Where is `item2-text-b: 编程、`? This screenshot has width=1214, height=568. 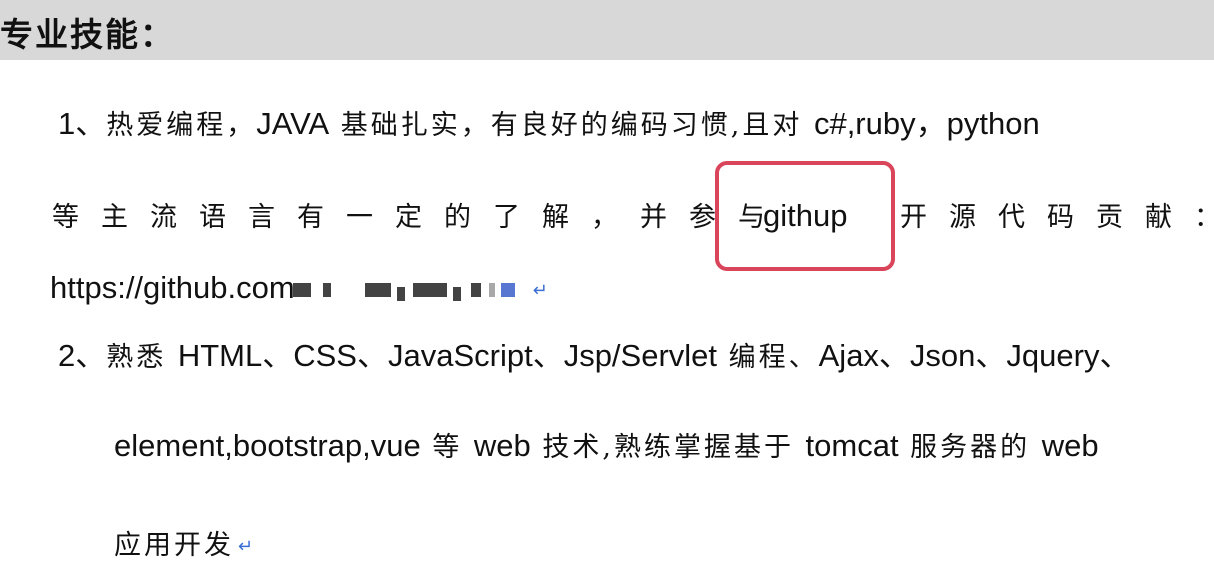 item2-text-b: 编程、 is located at coordinates (768, 357).